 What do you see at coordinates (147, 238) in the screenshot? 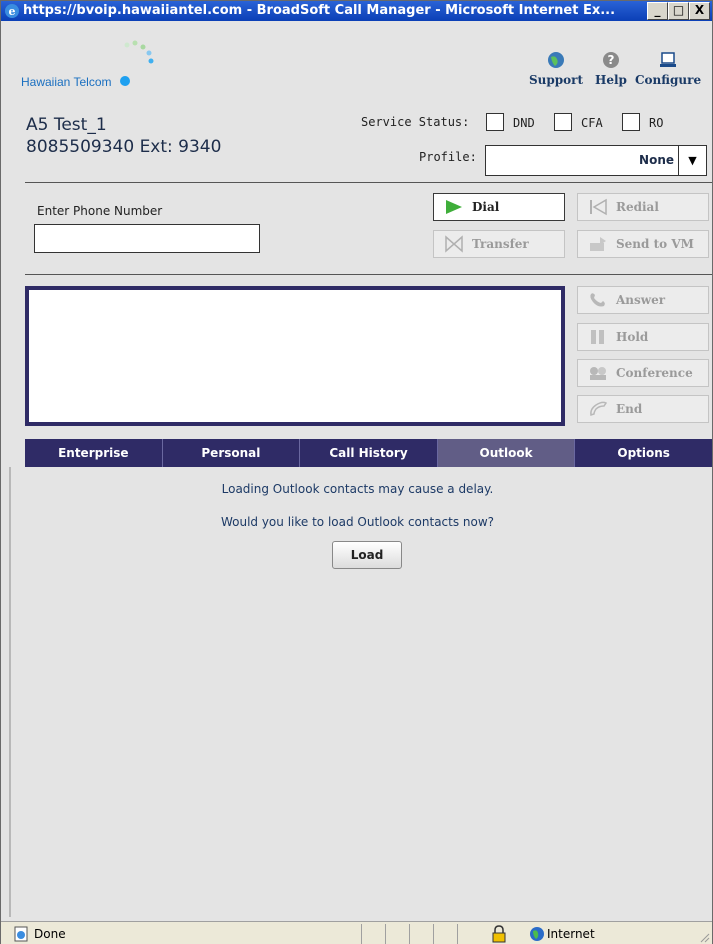
I see `phone-number-input` at bounding box center [147, 238].